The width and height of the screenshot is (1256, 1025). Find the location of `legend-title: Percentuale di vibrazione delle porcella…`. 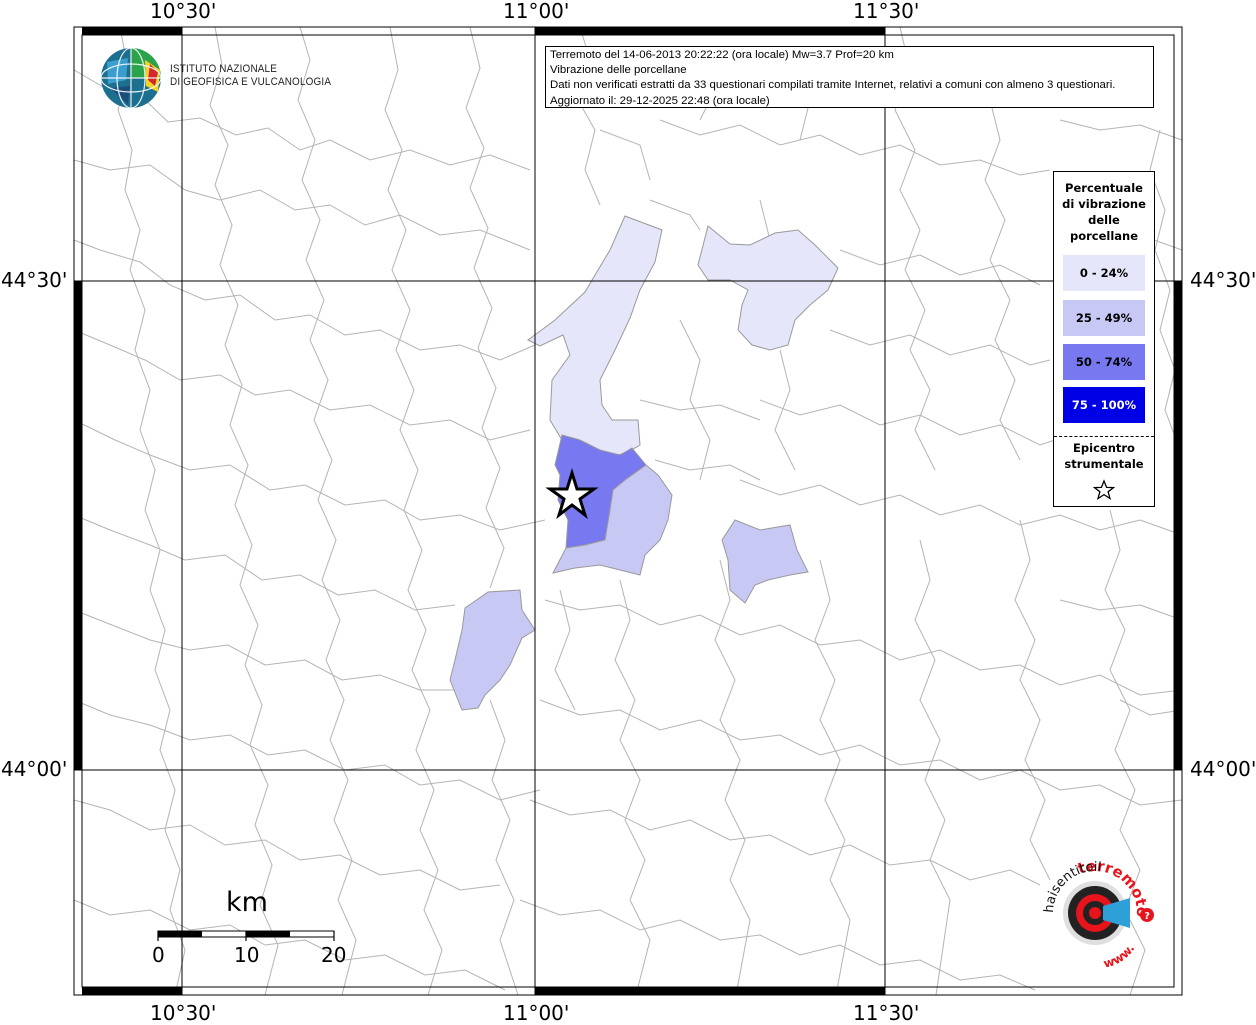

legend-title: Percentuale di vibrazione delle porcella… is located at coordinates (1104, 212).